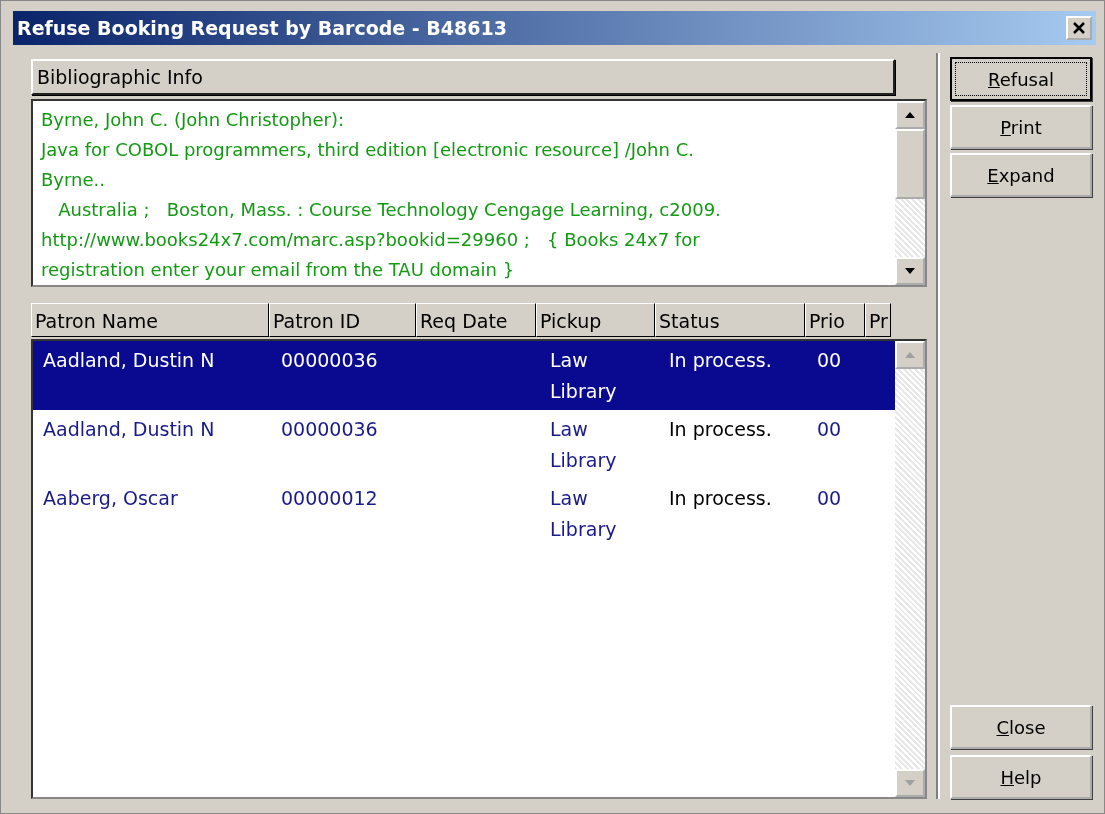  What do you see at coordinates (110, 498) in the screenshot?
I see `table-cell-text: Aaberg, Oscar` at bounding box center [110, 498].